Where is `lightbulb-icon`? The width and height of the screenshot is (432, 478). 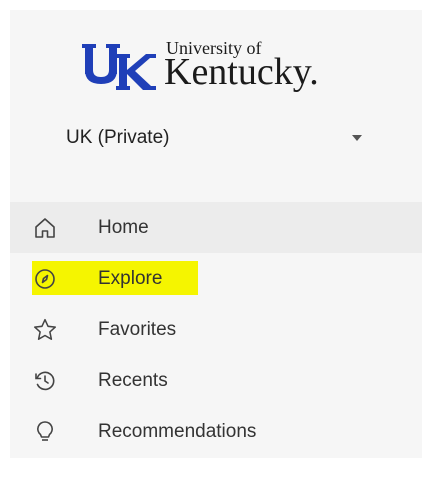
lightbulb-icon is located at coordinates (45, 432).